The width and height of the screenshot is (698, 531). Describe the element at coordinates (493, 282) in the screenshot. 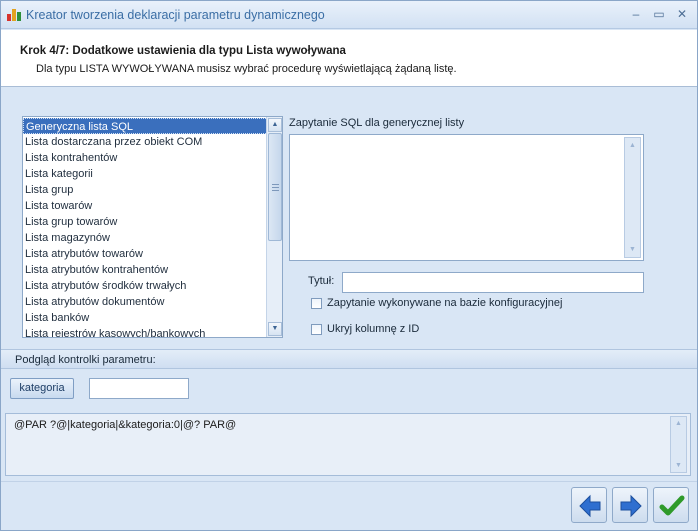

I see `title-input` at that location.